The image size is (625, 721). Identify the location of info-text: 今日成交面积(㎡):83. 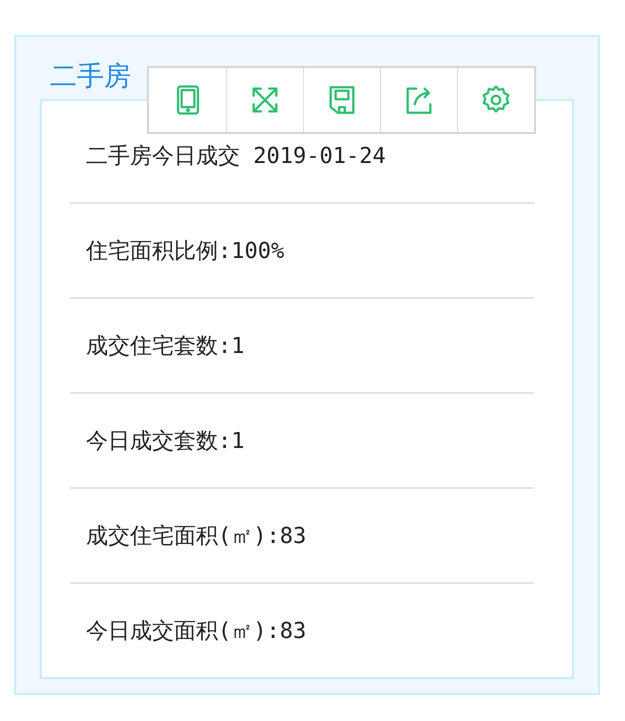
(196, 632).